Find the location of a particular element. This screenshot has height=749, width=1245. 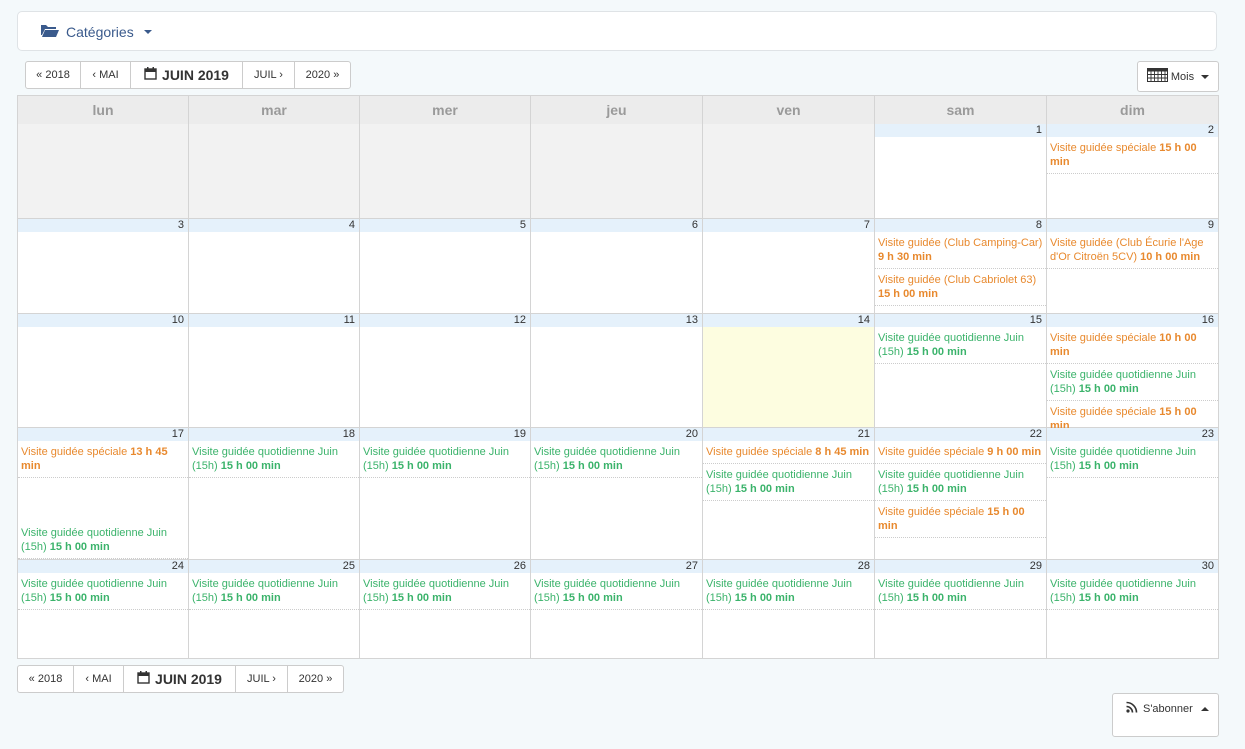

day-number: 14 is located at coordinates (788, 320).